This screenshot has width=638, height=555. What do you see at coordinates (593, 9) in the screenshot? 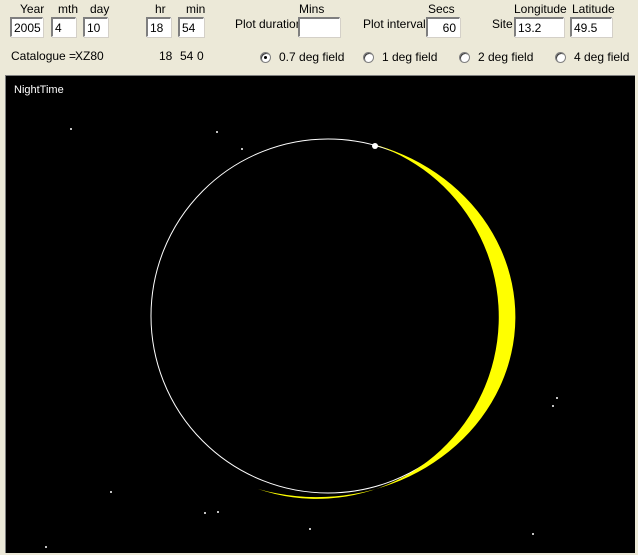
I see `latitude-label: Latitude` at bounding box center [593, 9].